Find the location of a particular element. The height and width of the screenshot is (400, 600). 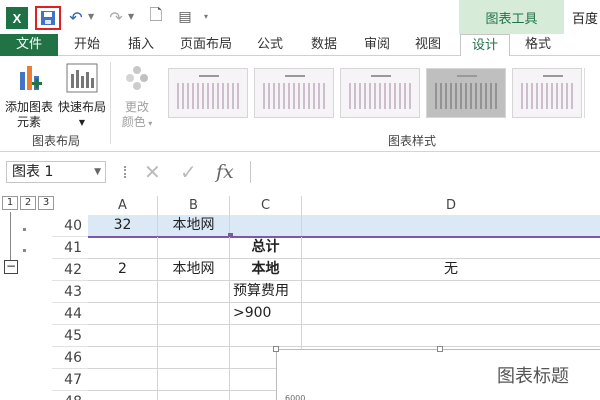

row-header: 45 is located at coordinates (70, 336).